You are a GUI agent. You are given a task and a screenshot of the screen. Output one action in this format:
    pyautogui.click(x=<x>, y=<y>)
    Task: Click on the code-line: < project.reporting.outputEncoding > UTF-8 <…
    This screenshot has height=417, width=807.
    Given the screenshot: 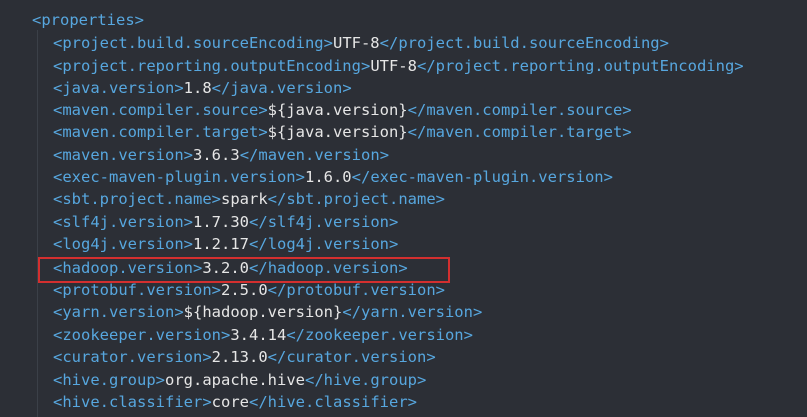 What is the action you would take?
    pyautogui.click(x=398, y=66)
    